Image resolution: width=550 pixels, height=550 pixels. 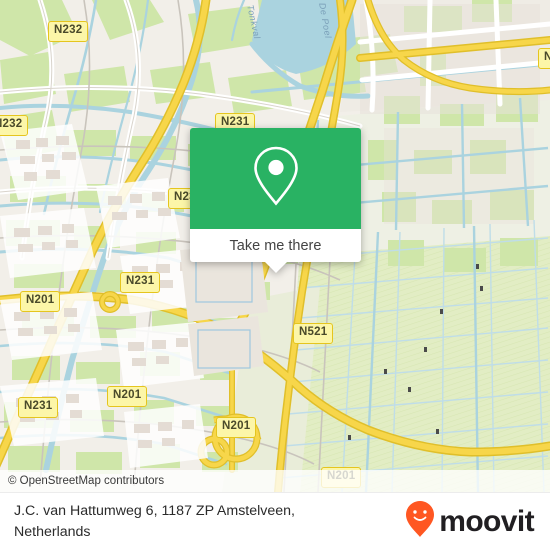 I want to click on osm-attribution-text: © OpenStreetMap contributors, so click(x=82, y=481).